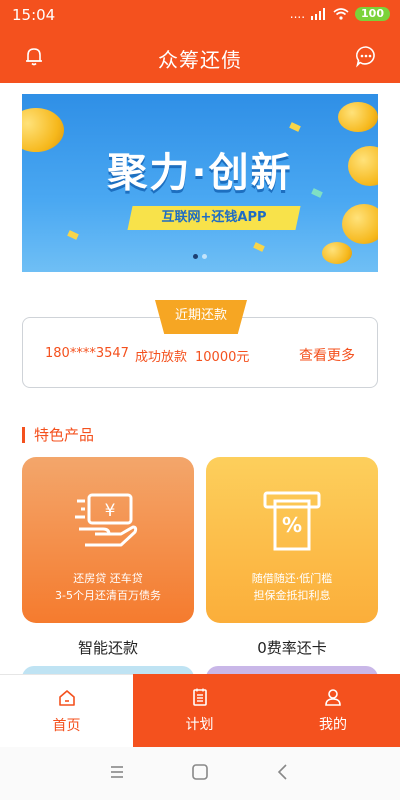 This screenshot has width=400, height=800. I want to click on system-nav-bar, so click(200, 773).